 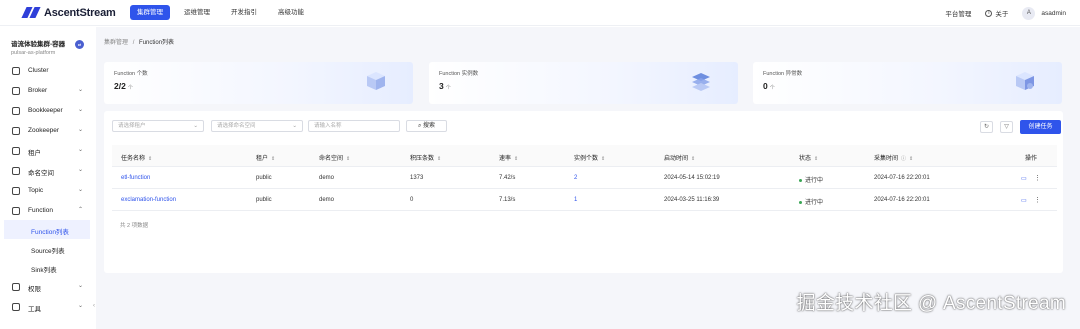 What do you see at coordinates (38, 47) in the screenshot?
I see `cluster-selector: 谙流体验集群-容器 pulsar-as-platform` at bounding box center [38, 47].